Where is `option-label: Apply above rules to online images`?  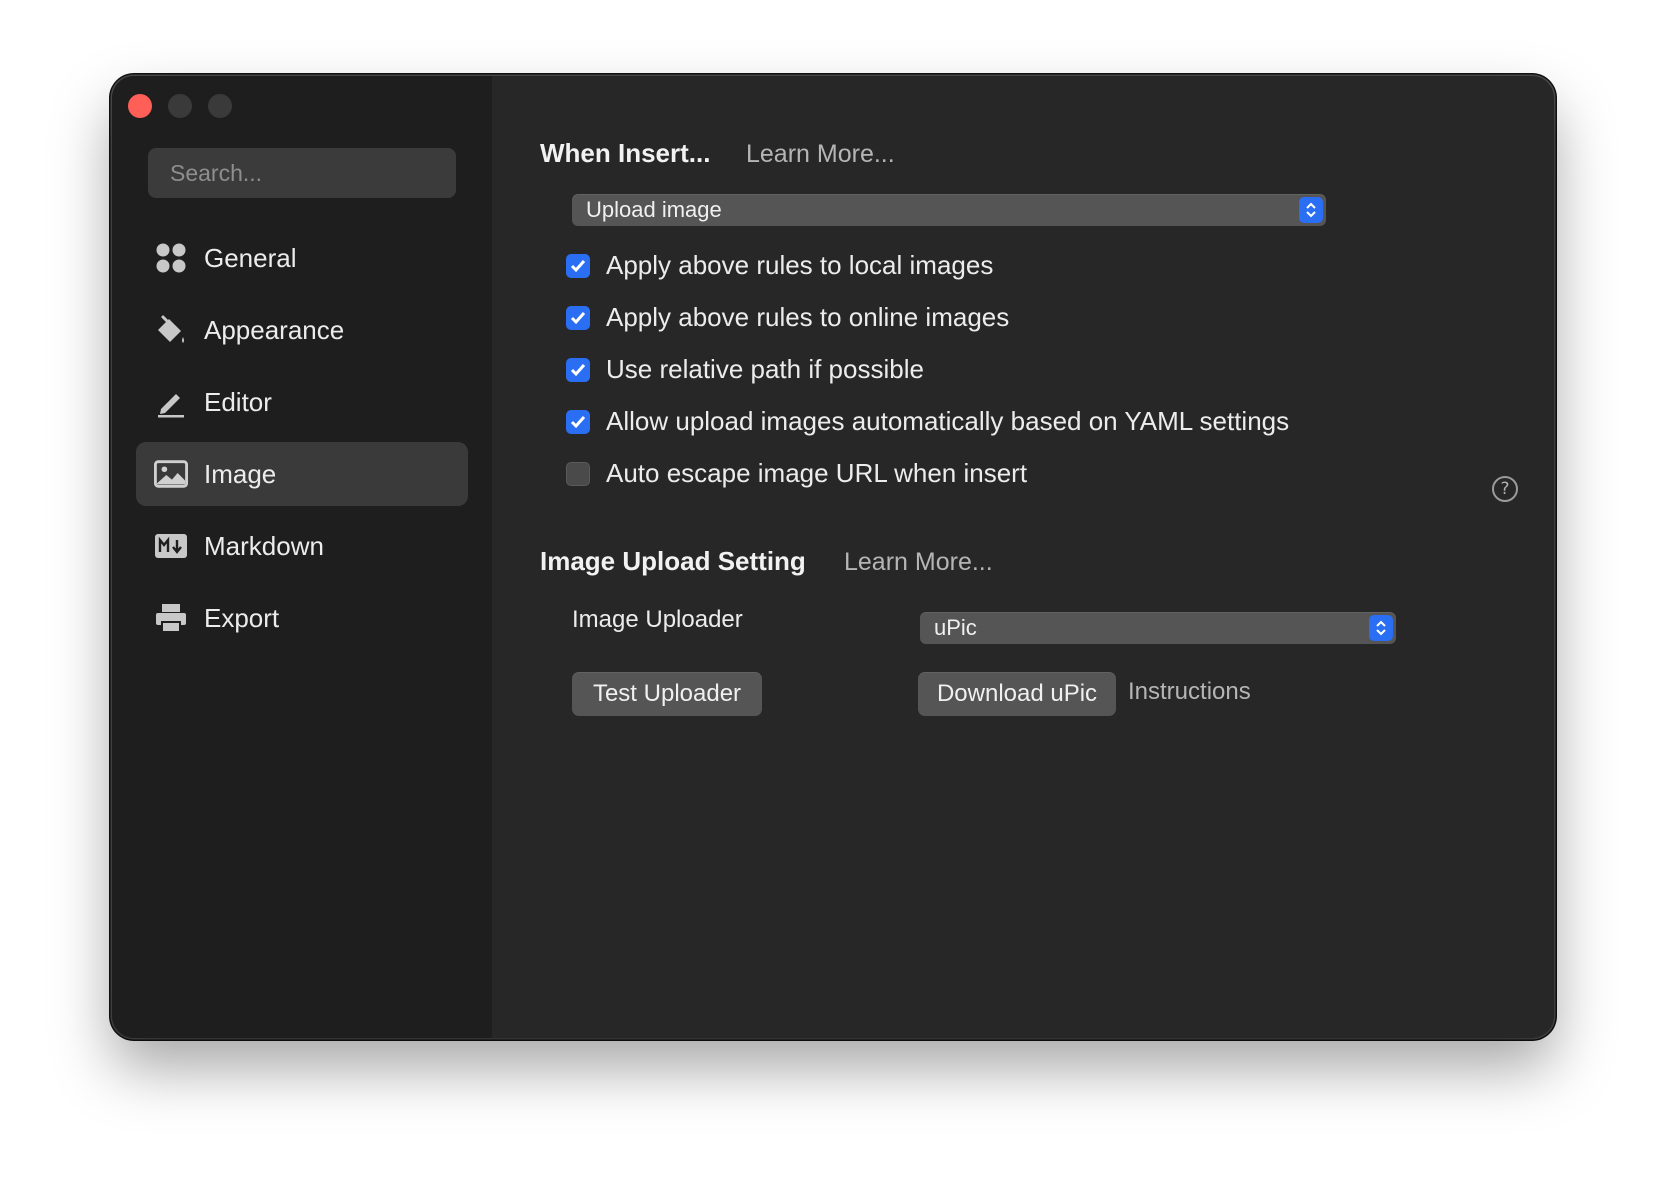
option-label: Apply above rules to online images is located at coordinates (808, 317).